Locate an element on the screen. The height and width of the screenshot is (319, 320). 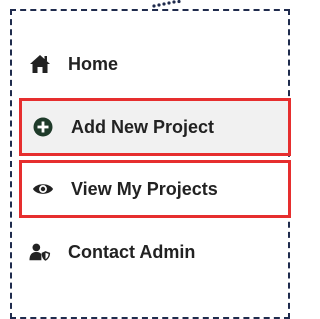
sidebar-item-label: Add New Project is located at coordinates (143, 126).